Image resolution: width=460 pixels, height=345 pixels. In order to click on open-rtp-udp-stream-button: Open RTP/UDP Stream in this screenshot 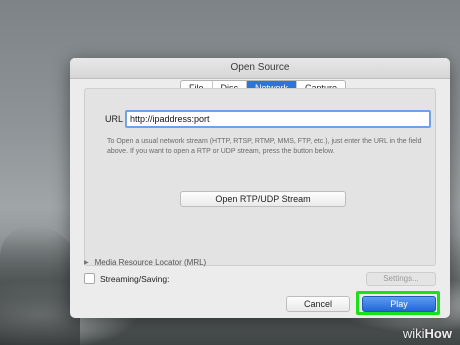, I will do `click(263, 199)`.